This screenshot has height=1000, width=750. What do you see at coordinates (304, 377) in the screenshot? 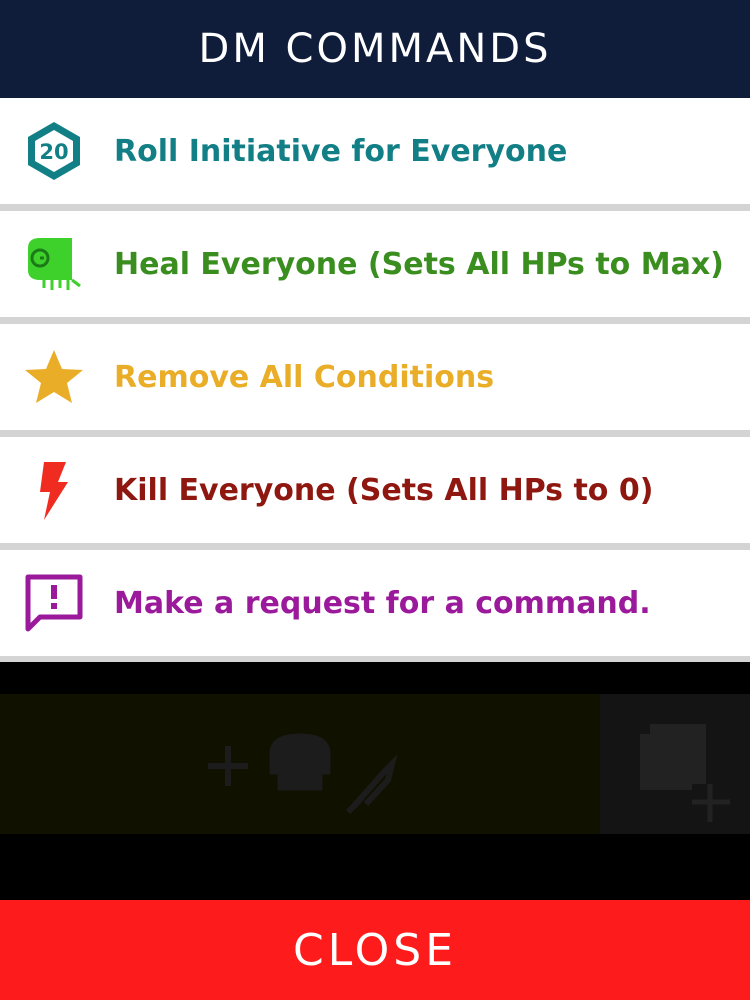
I see `remove-conditions-label: Remove All Conditions` at bounding box center [304, 377].